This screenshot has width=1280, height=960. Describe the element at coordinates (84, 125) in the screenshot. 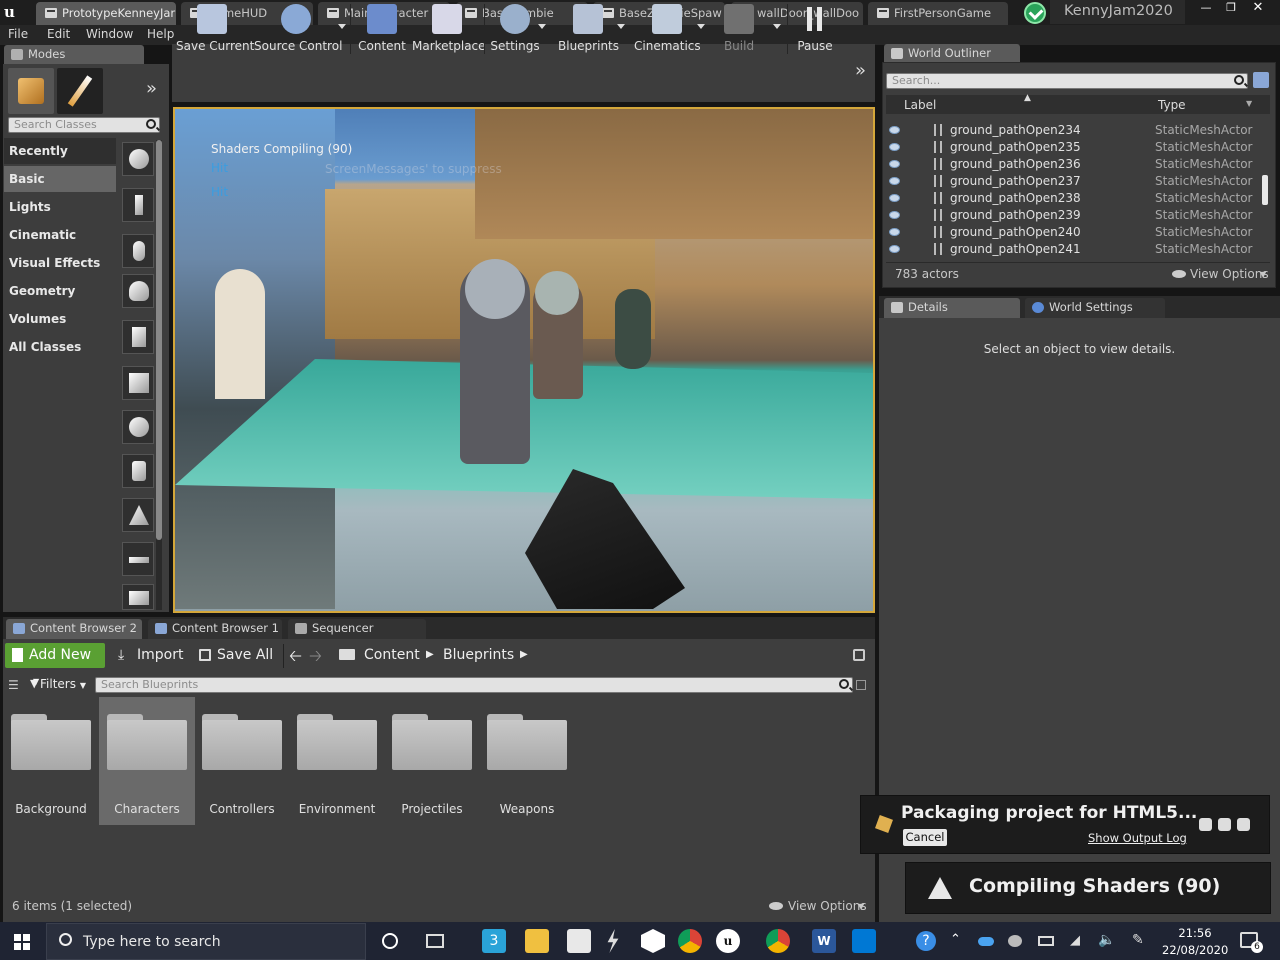

I see `search-classes-input: Search Classes` at that location.